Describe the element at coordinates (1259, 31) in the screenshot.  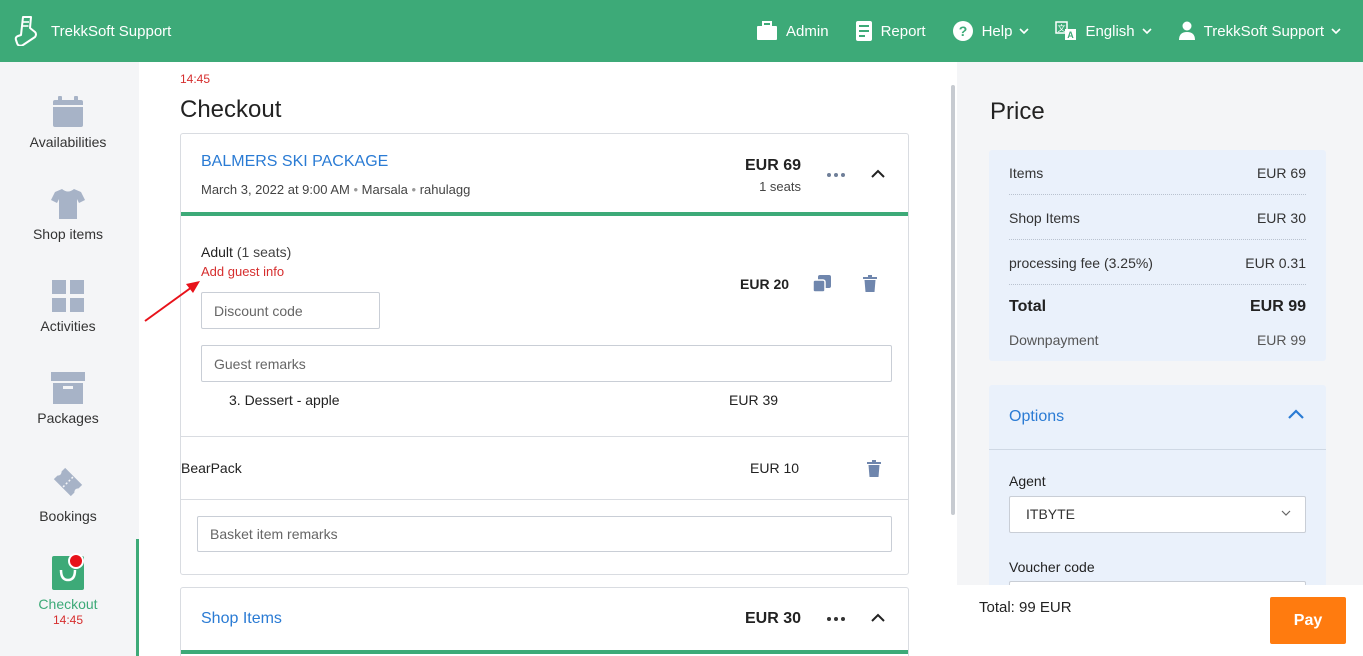
I see `nav-user: TrekkSoft Support` at that location.